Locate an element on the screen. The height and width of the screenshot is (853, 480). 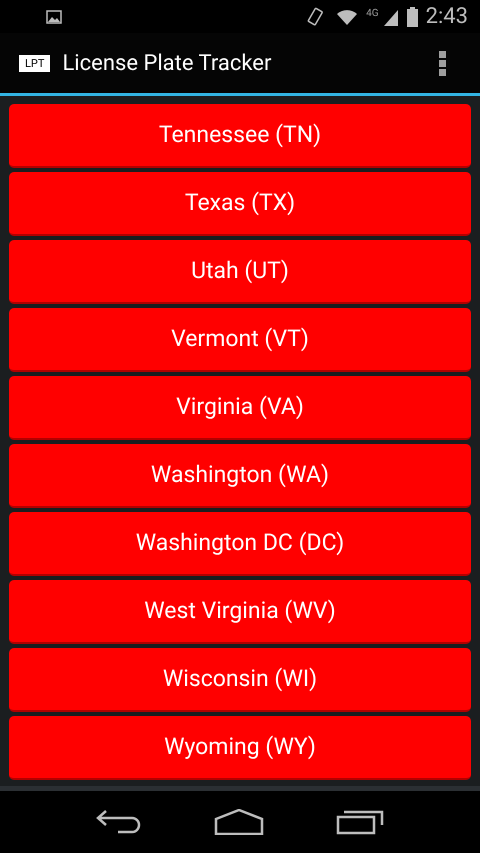
app-title: License Plate Tracker is located at coordinates (167, 64).